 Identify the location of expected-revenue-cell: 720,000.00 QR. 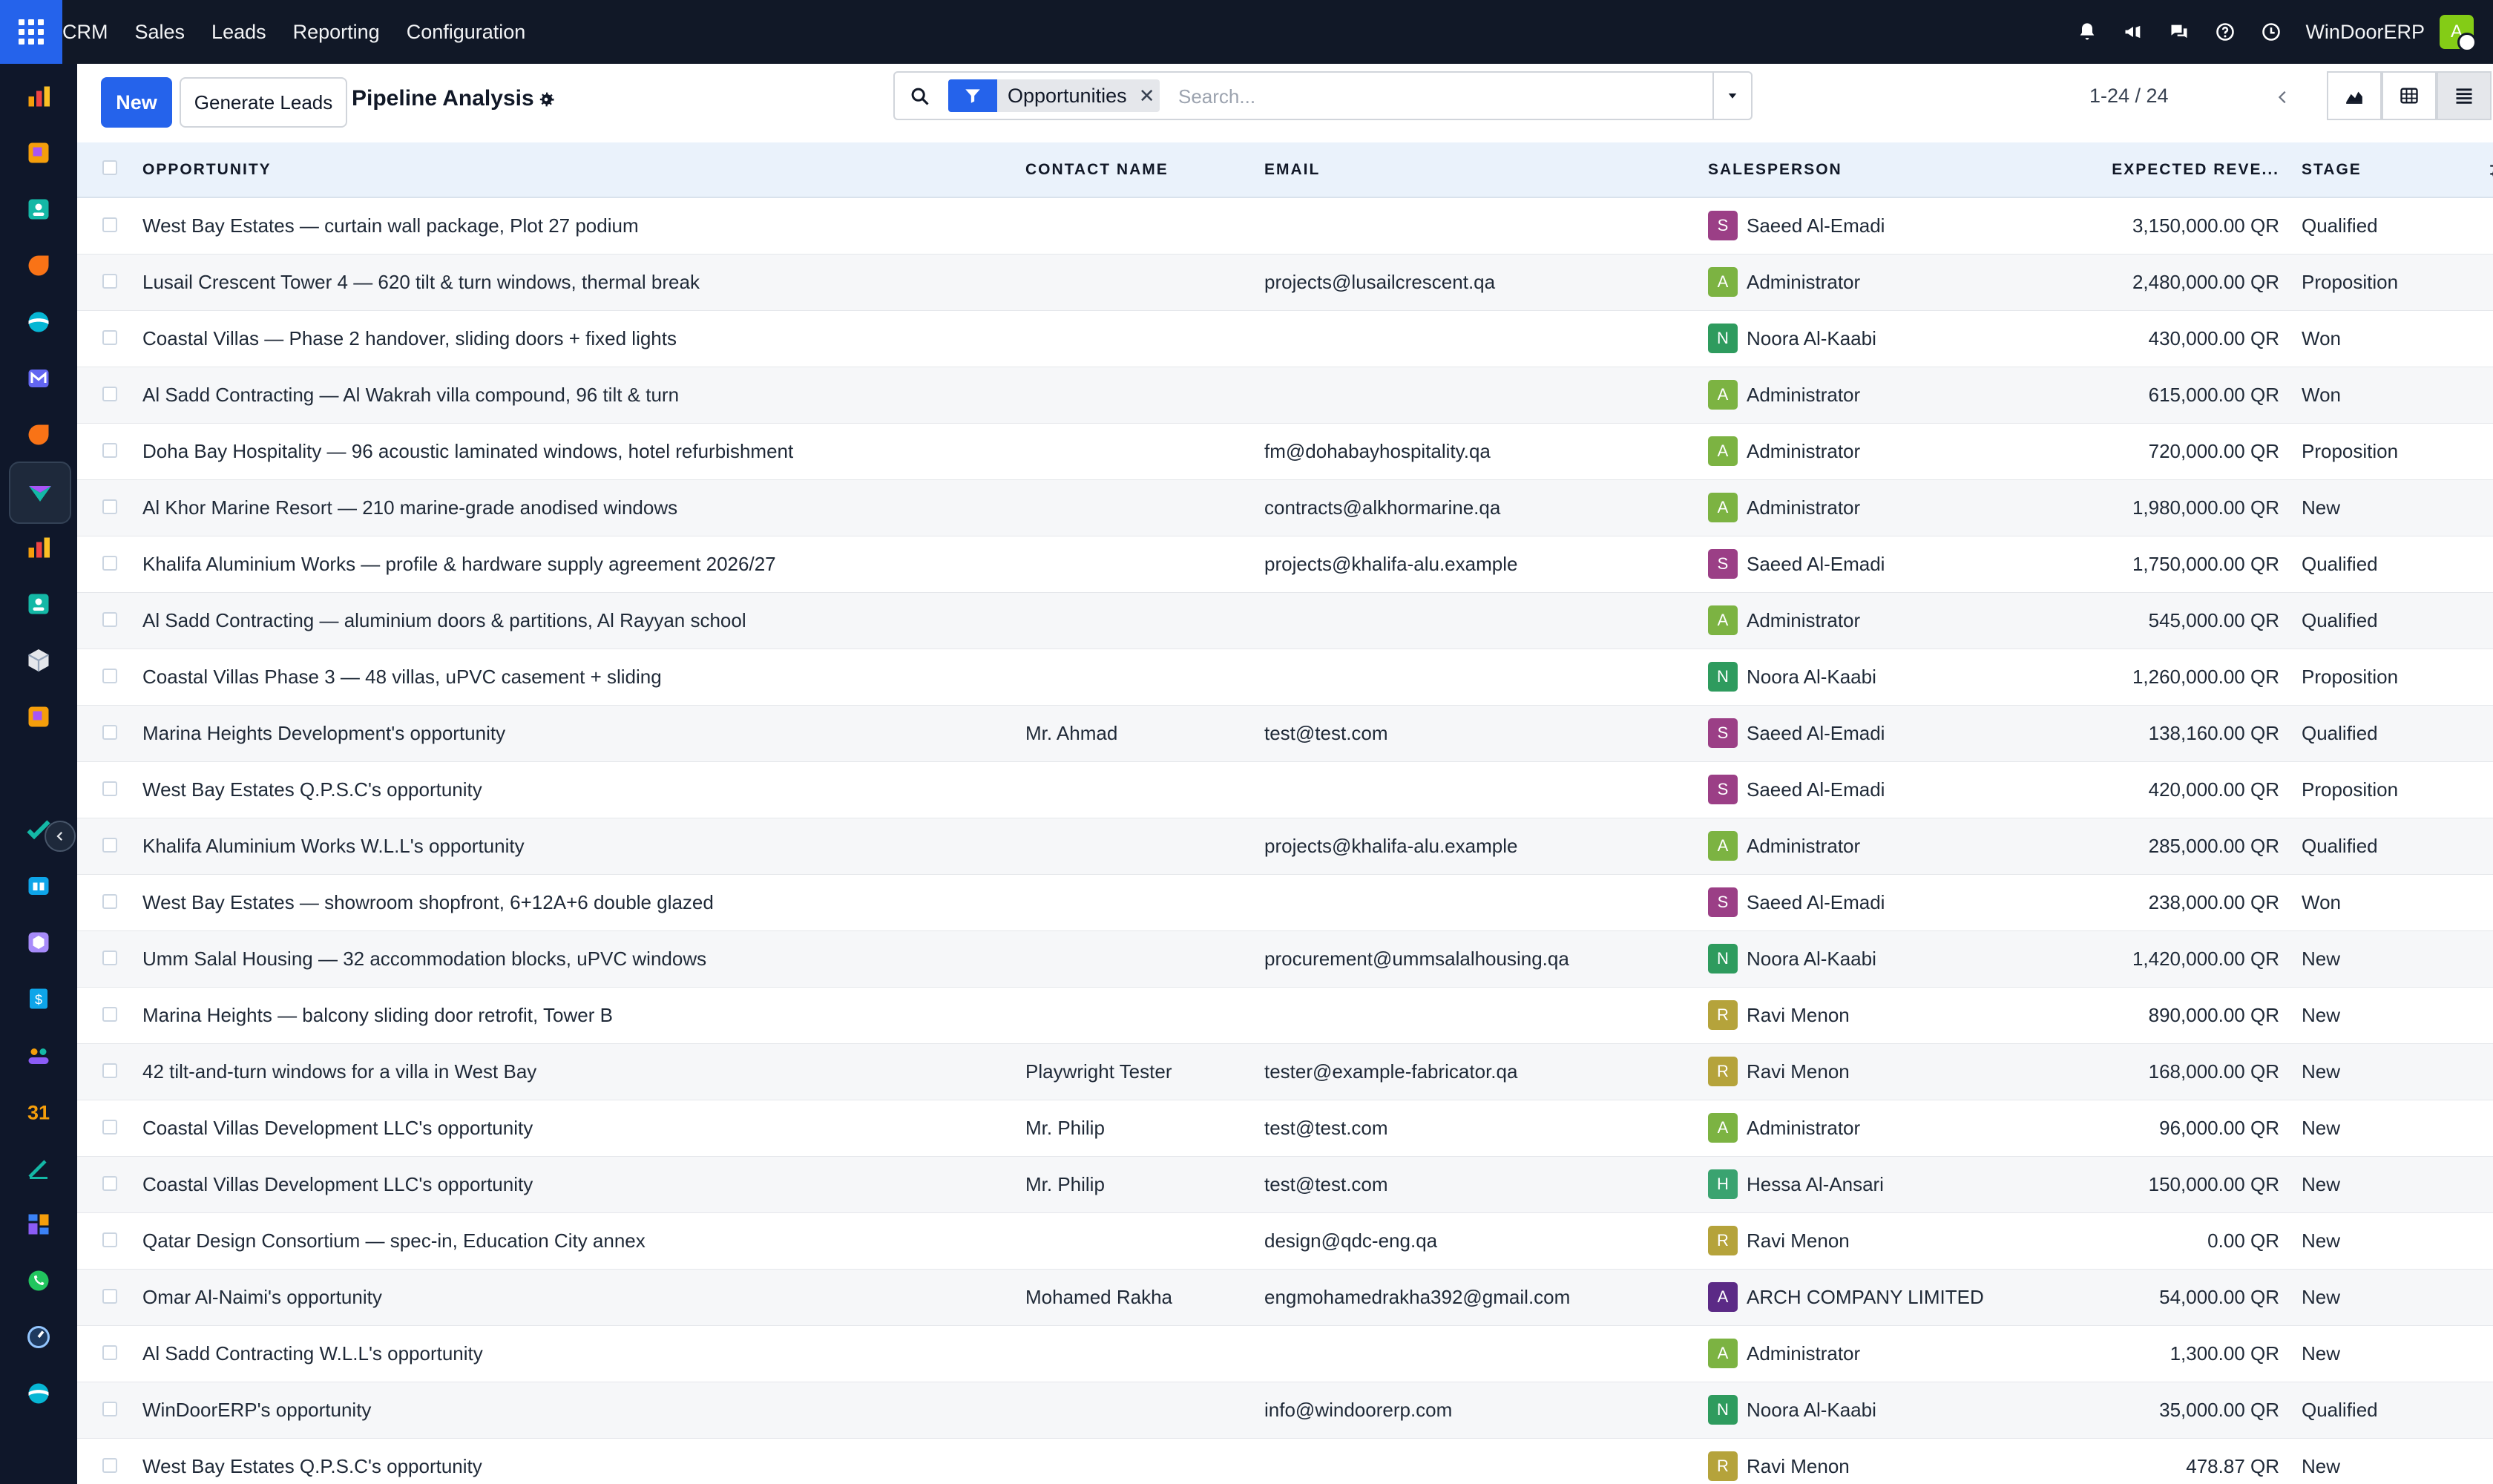
(2183, 451).